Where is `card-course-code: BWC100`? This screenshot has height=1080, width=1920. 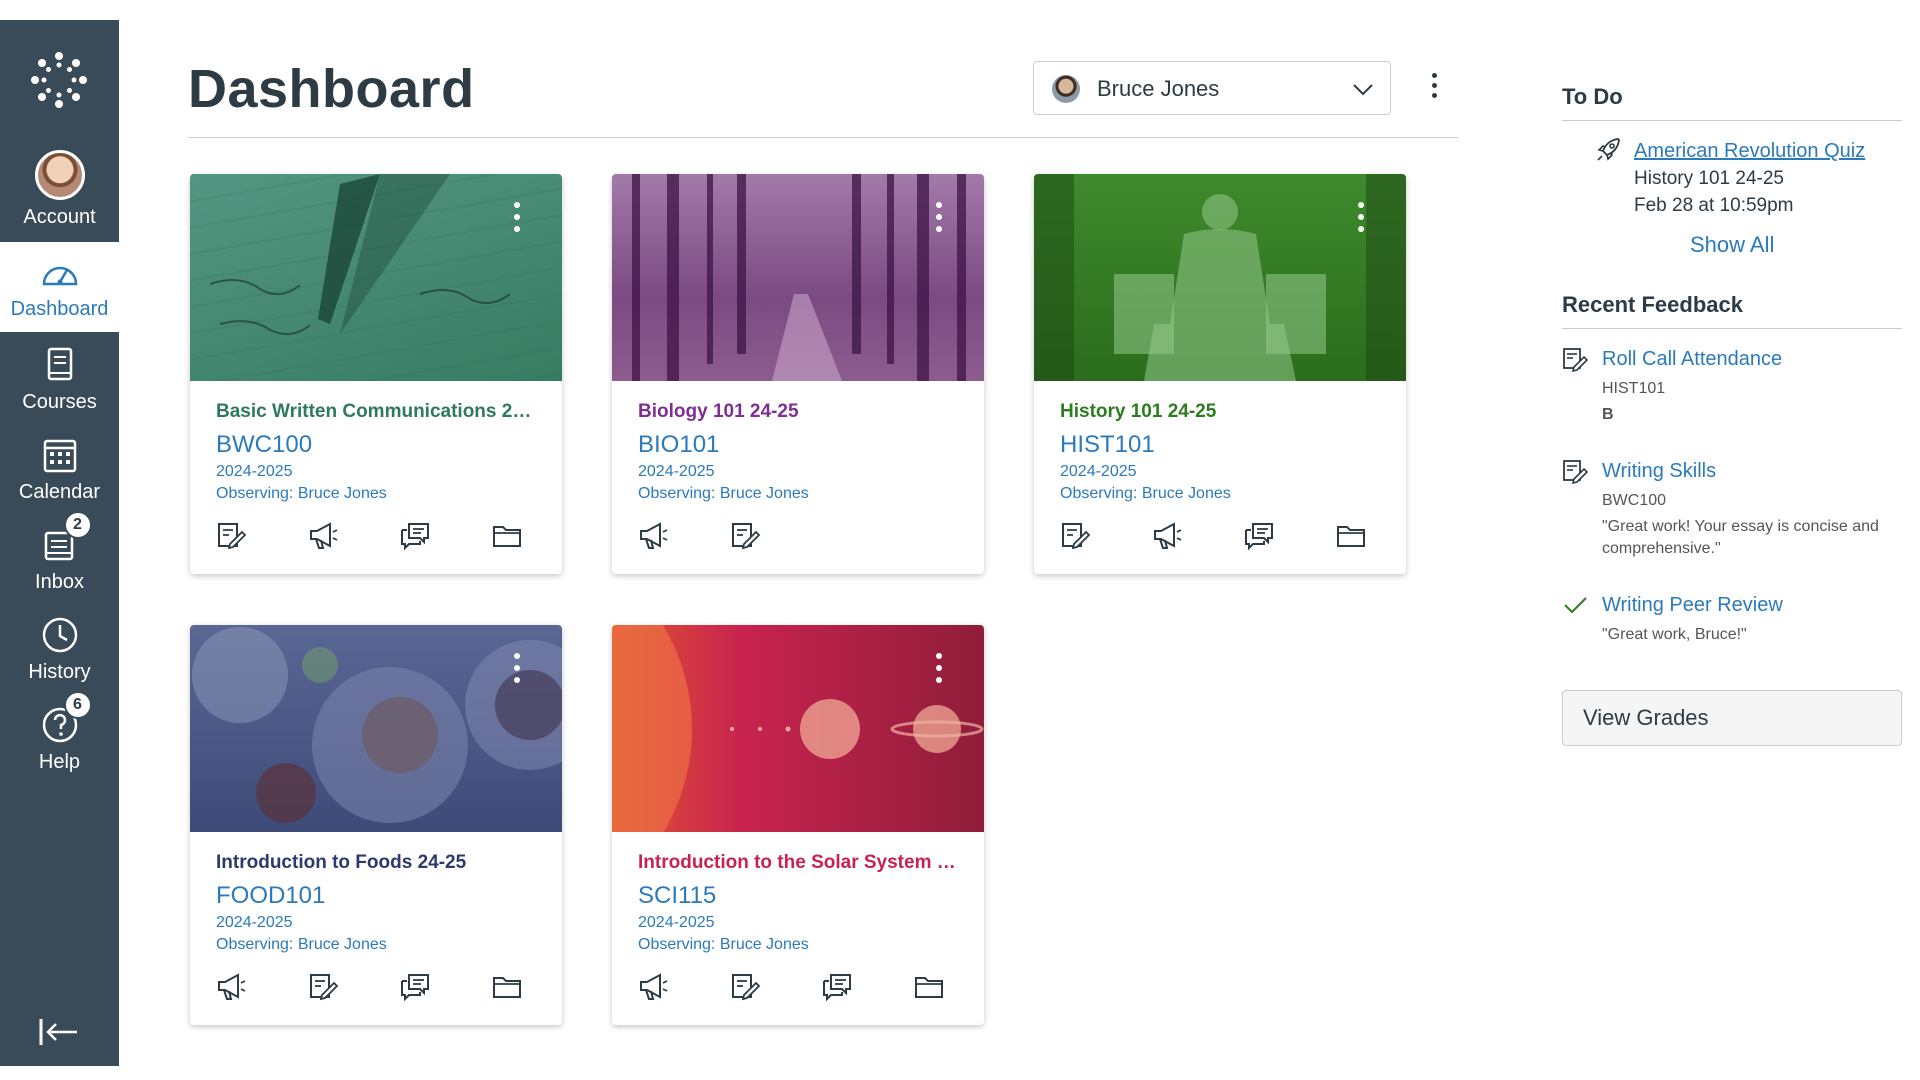 card-course-code: BWC100 is located at coordinates (376, 445).